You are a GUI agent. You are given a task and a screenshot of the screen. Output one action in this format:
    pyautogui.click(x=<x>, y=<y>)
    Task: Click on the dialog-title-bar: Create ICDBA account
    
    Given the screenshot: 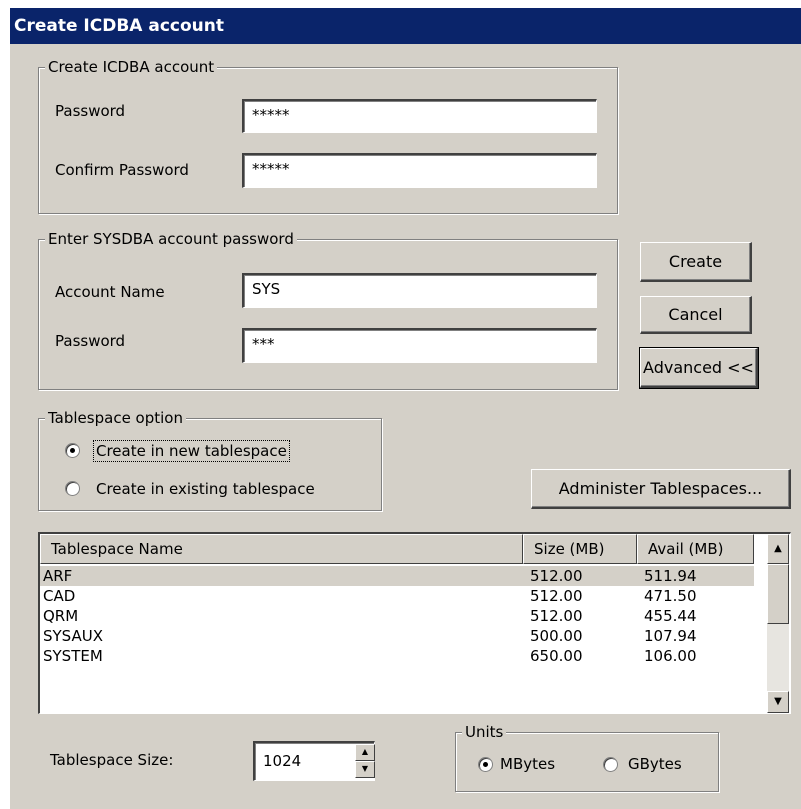 What is the action you would take?
    pyautogui.click(x=405, y=26)
    